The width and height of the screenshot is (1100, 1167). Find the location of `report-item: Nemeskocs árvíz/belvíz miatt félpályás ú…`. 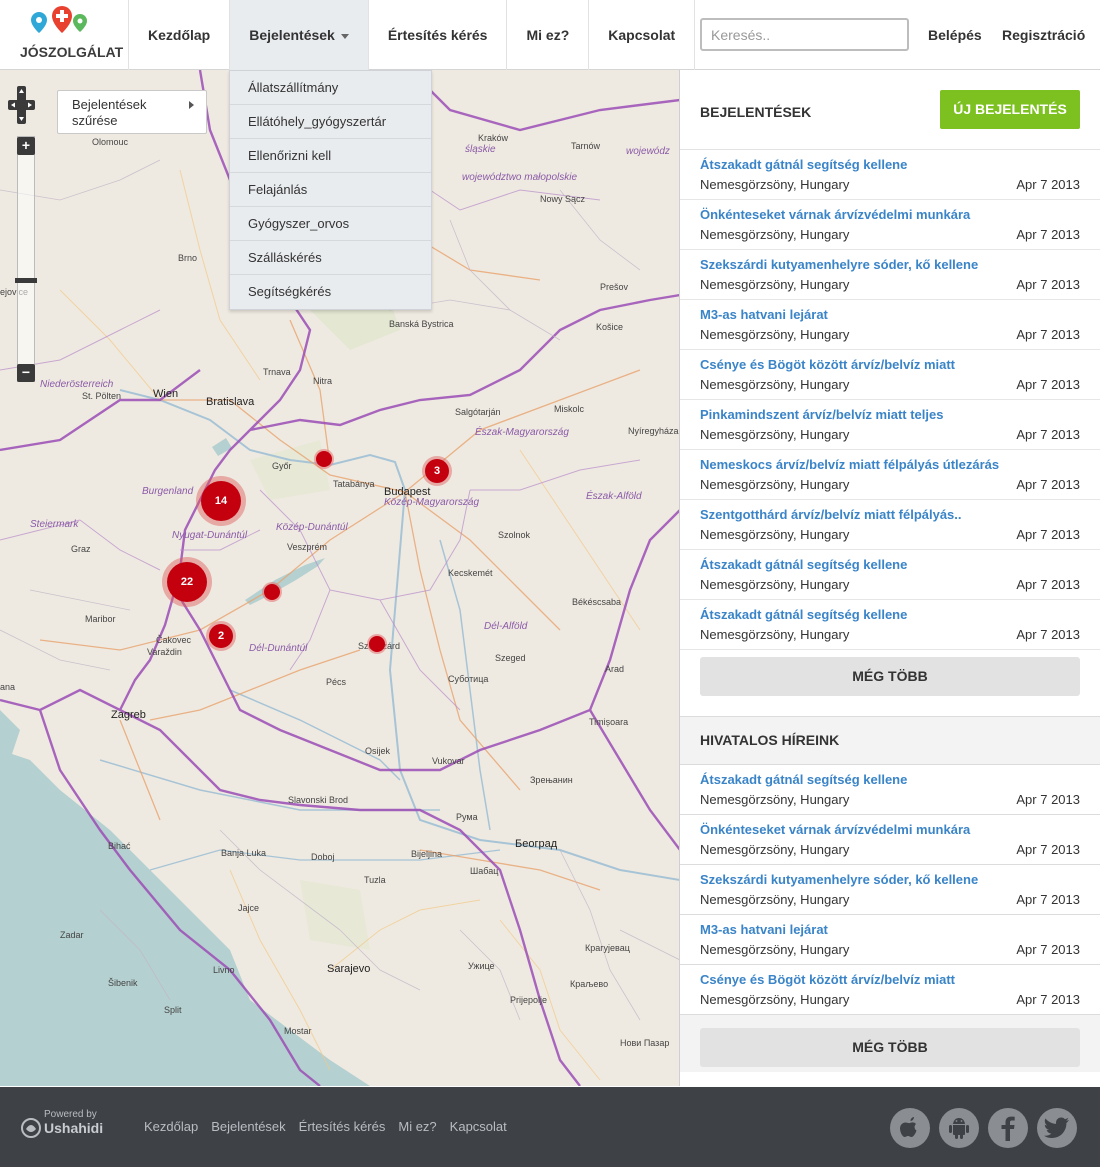

report-item: Nemeskocs árvíz/belvíz miatt félpályás ú… is located at coordinates (890, 475).